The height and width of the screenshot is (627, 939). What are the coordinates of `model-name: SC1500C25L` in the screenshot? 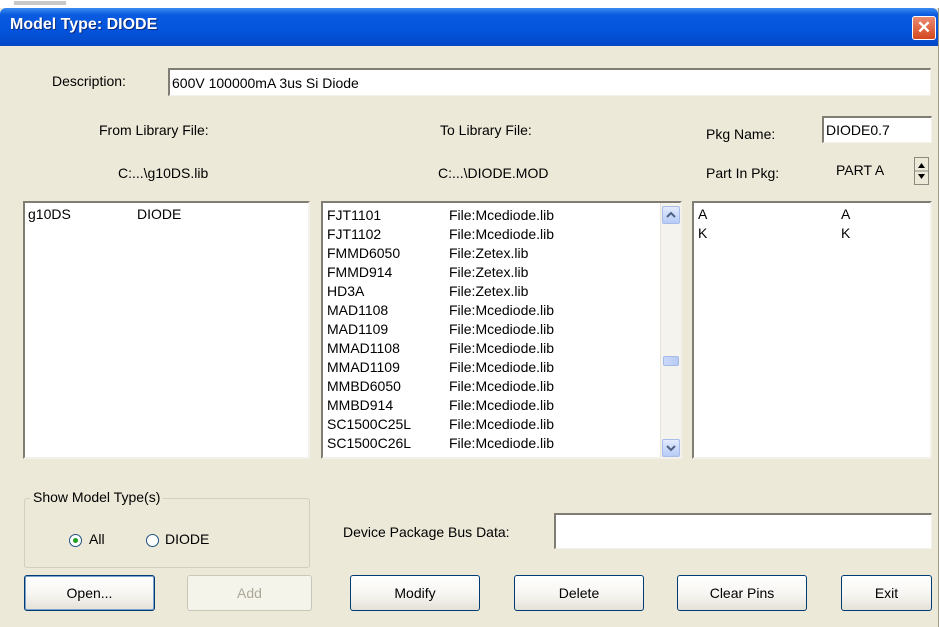 It's located at (369, 424).